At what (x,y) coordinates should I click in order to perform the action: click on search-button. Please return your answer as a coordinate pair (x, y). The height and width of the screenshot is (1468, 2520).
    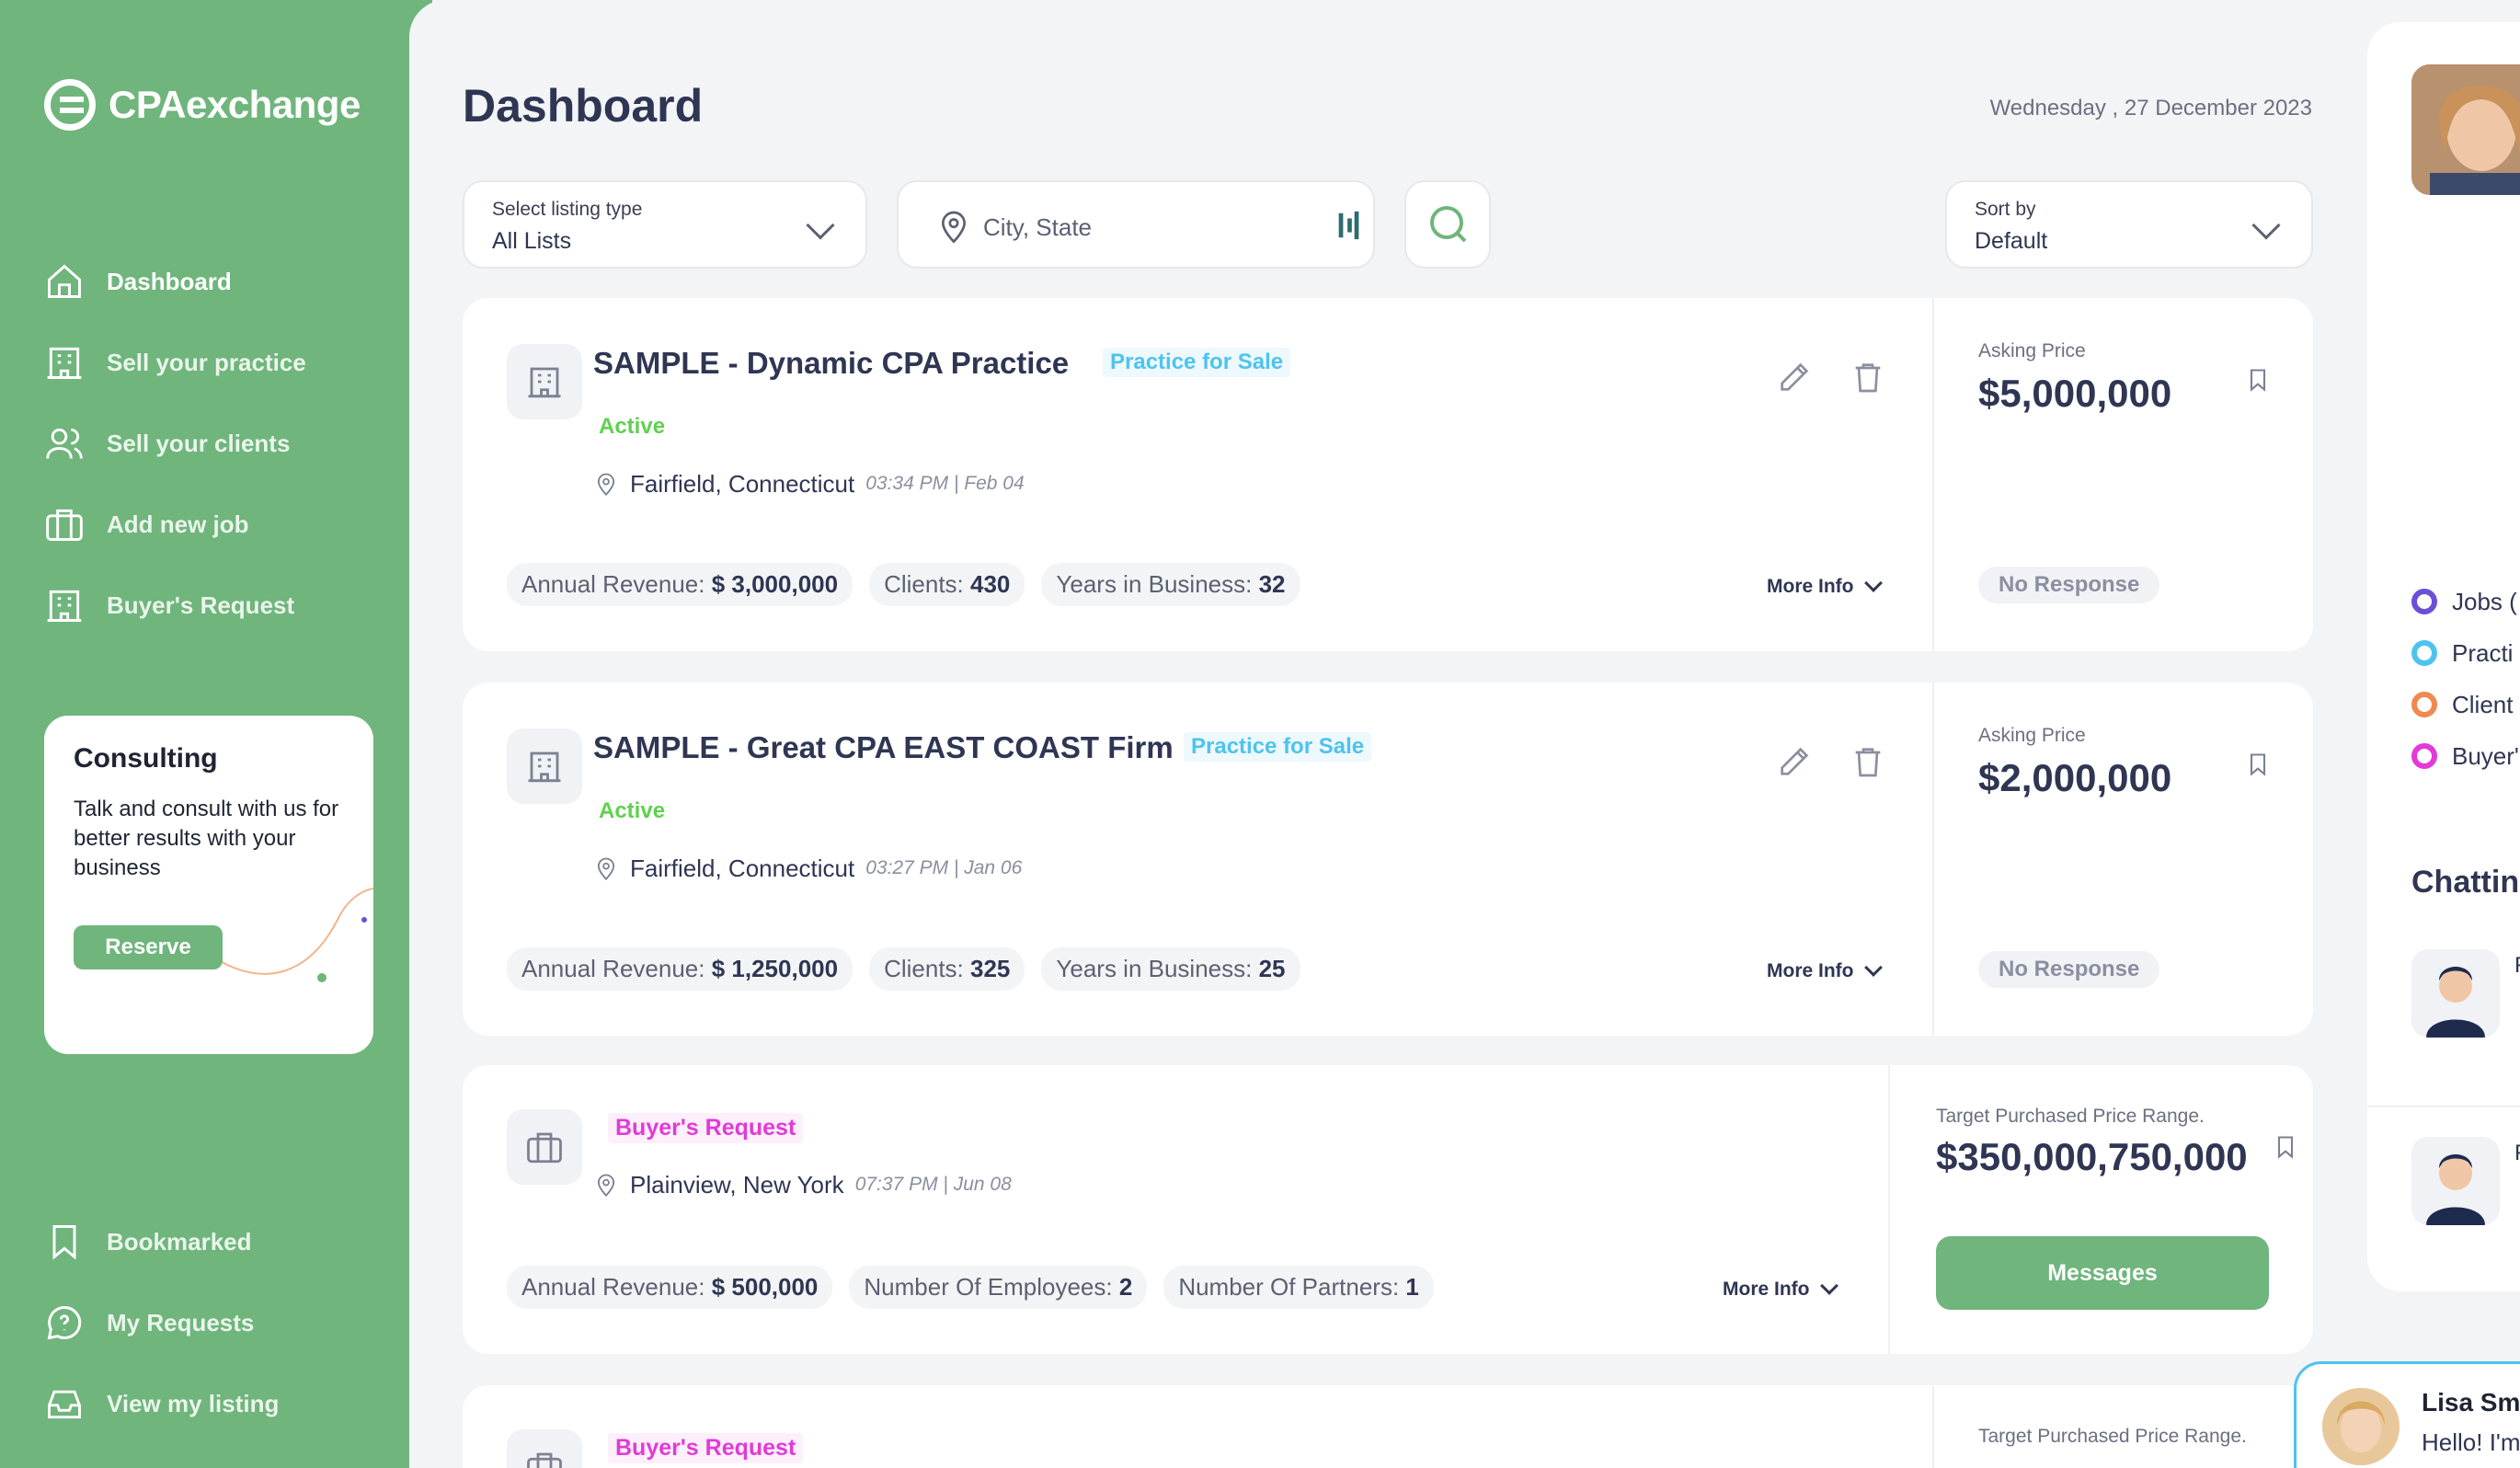
    Looking at the image, I should click on (1447, 224).